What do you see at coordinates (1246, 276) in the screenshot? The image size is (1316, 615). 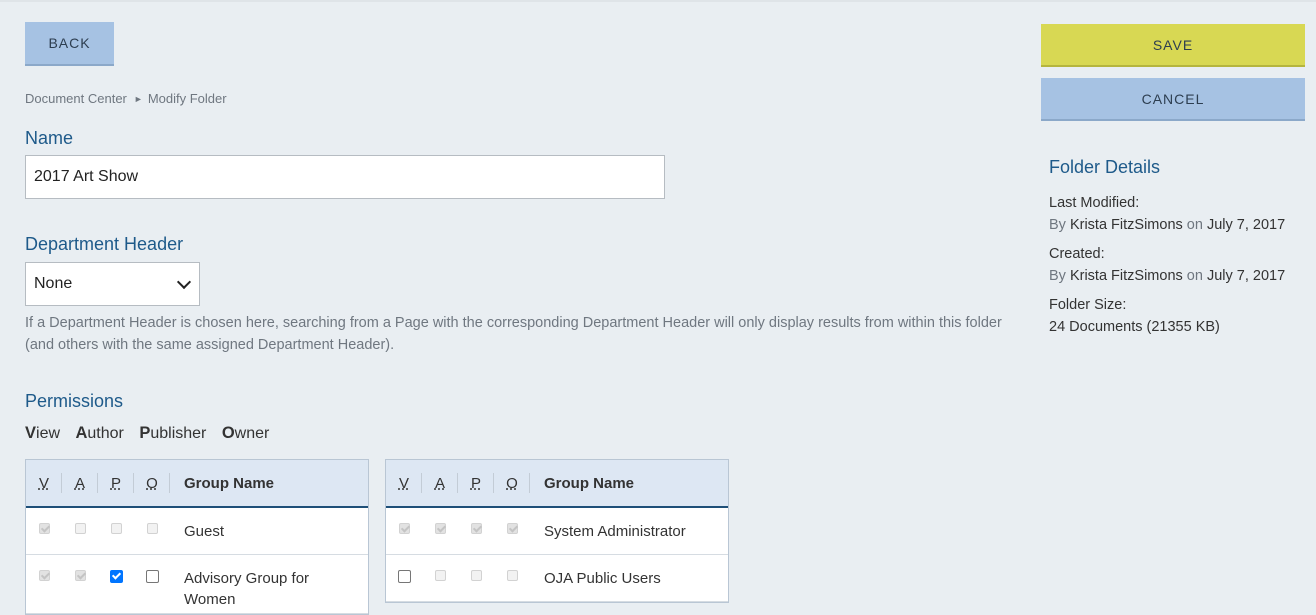 I see `created-date: July 7, 2017` at bounding box center [1246, 276].